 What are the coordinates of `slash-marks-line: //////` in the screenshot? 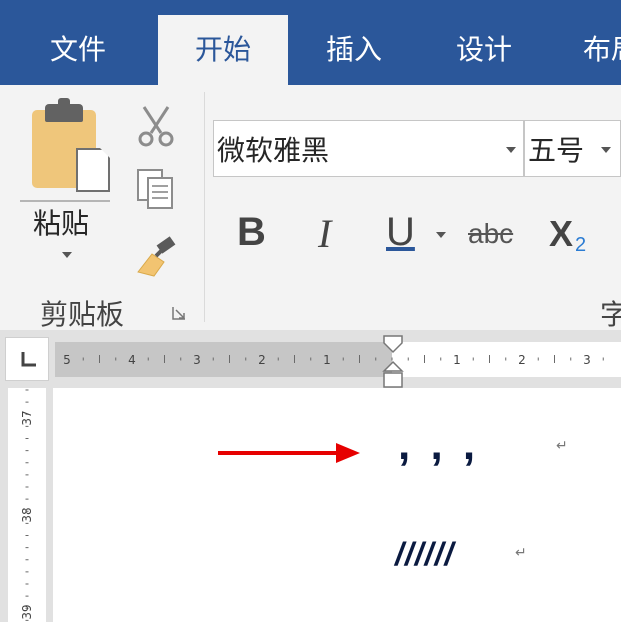 It's located at (425, 554).